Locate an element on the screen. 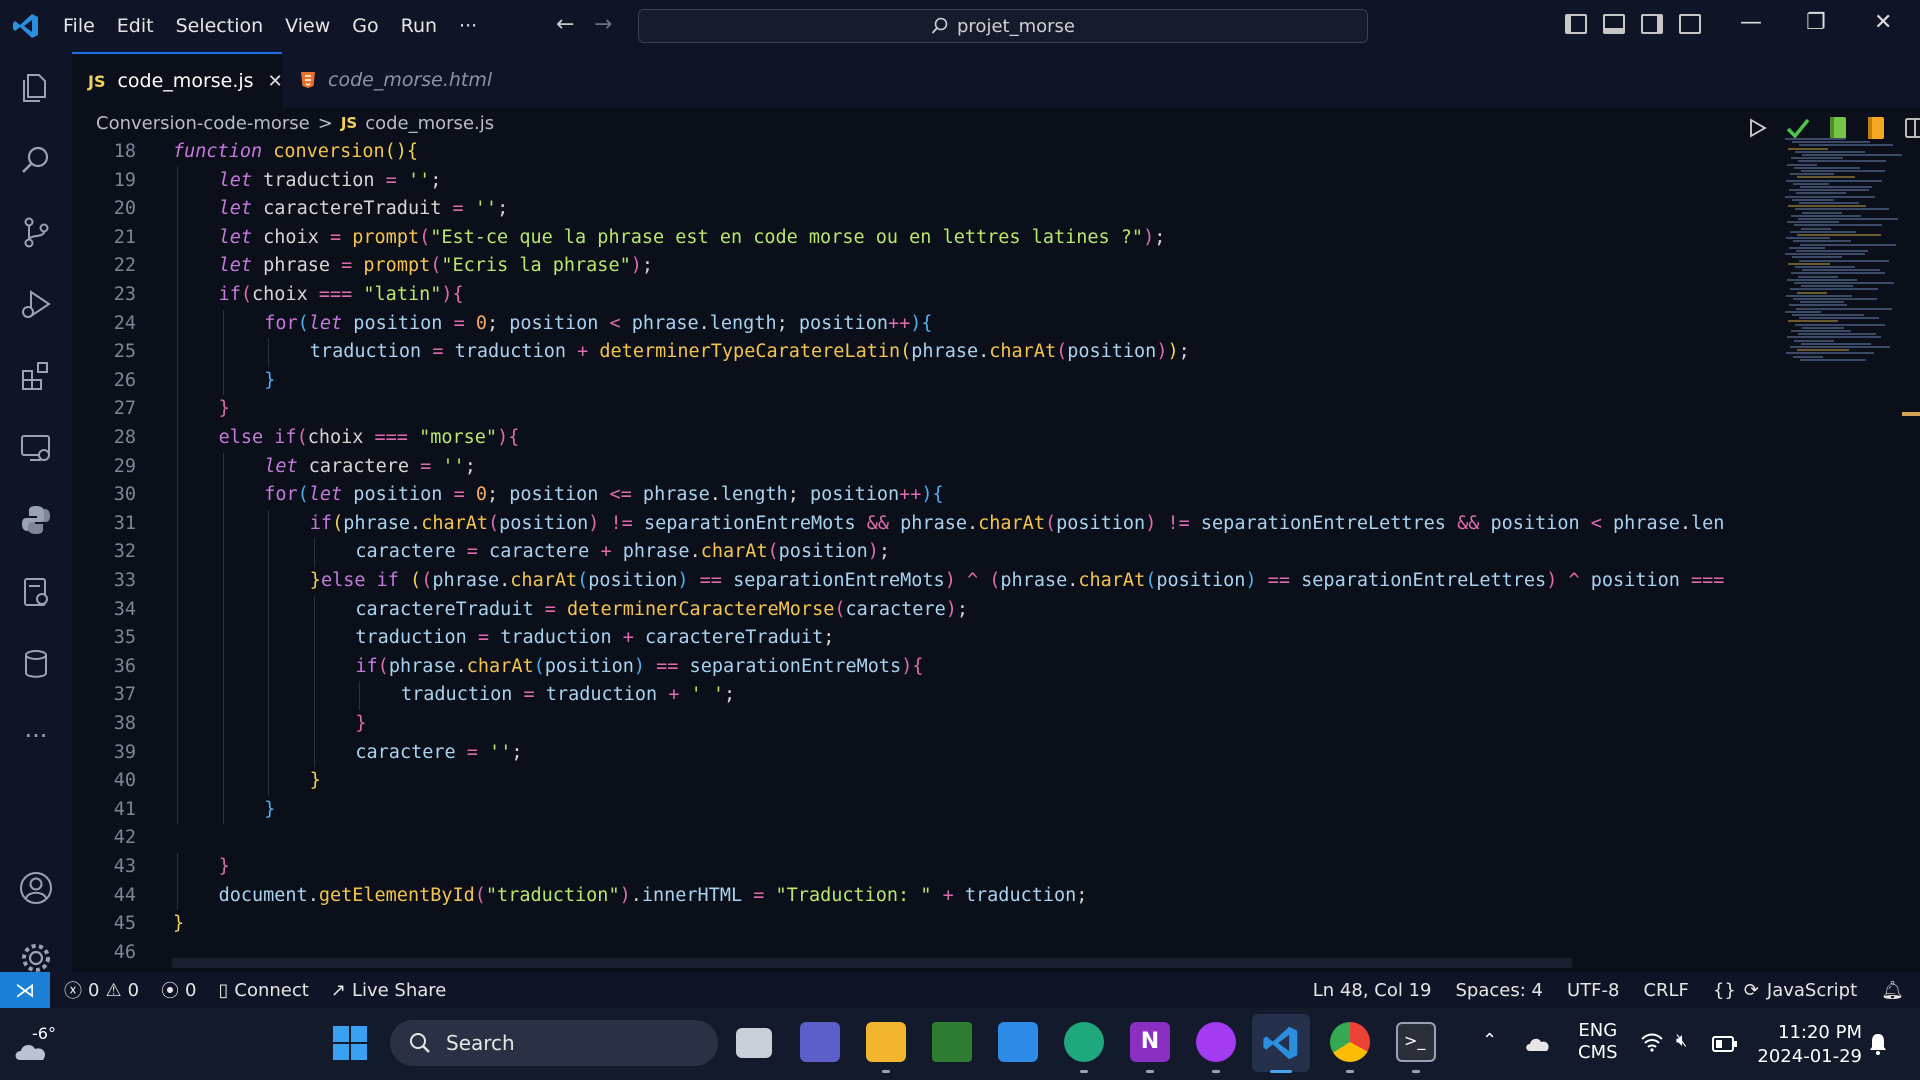 The image size is (1920, 1080). code-line: 40} is located at coordinates (924, 781).